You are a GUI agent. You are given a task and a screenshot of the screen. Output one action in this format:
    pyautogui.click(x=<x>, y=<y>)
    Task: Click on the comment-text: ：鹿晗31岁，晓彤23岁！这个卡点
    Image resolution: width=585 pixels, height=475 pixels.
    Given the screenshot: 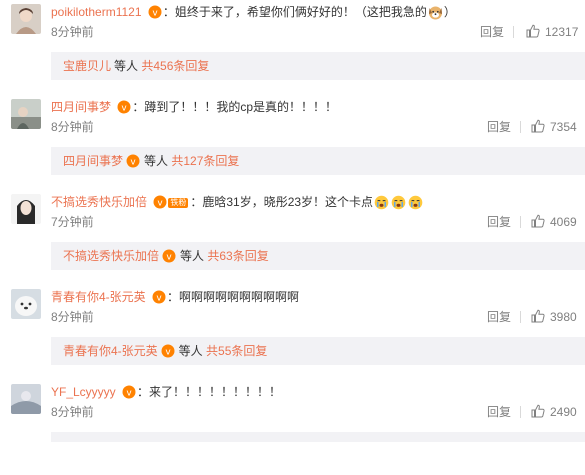 What is the action you would take?
    pyautogui.click(x=282, y=202)
    